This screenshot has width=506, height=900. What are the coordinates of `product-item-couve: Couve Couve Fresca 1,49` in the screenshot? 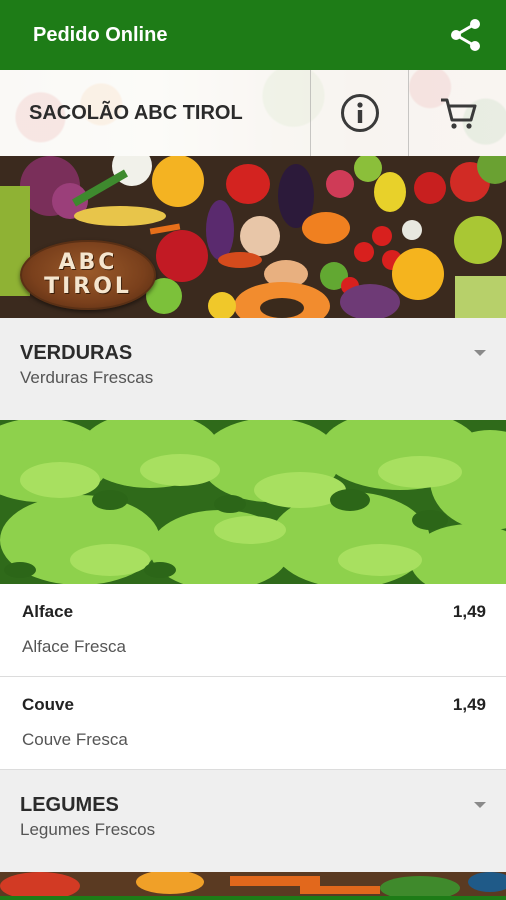 It's located at (253, 723).